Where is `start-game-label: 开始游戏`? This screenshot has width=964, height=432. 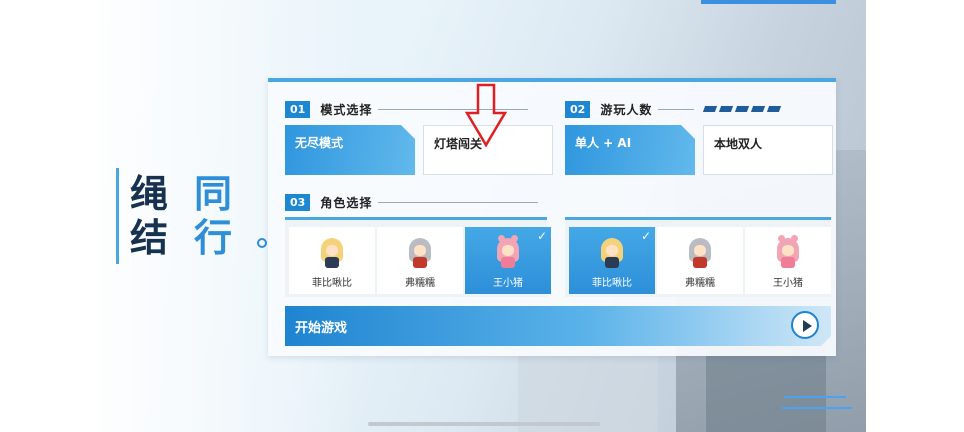 start-game-label: 开始游戏 is located at coordinates (321, 328).